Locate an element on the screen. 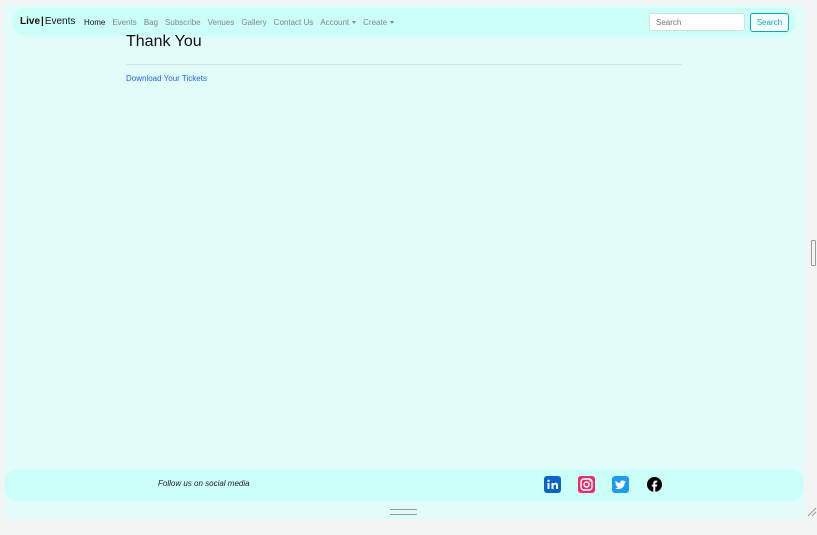 The width and height of the screenshot is (817, 535). nav-subscribe: Subscribe is located at coordinates (183, 22).